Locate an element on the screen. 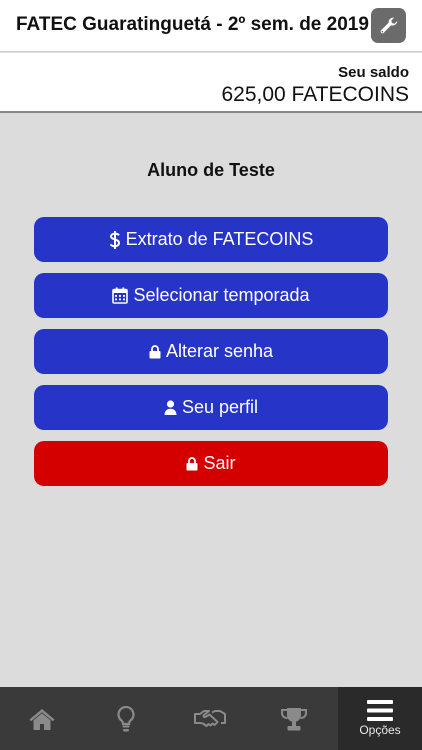  home-icon is located at coordinates (42, 719).